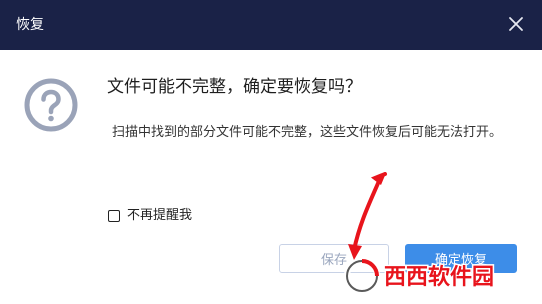 This screenshot has width=542, height=304. I want to click on checkbox-box, so click(114, 216).